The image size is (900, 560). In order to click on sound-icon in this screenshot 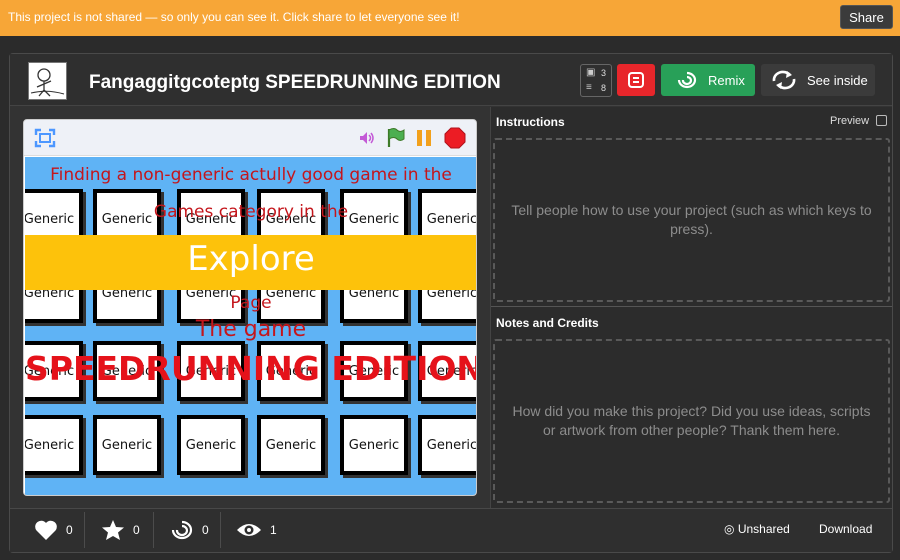, I will do `click(367, 138)`.